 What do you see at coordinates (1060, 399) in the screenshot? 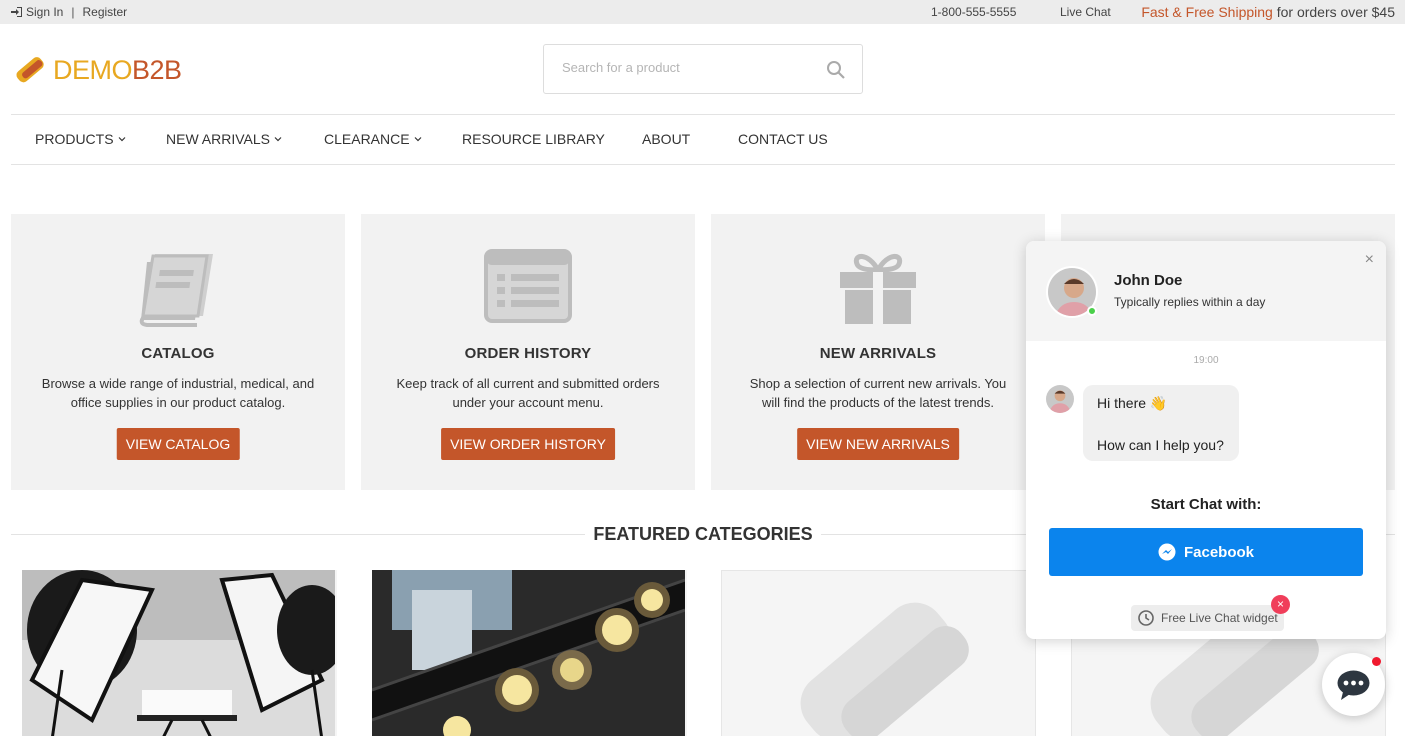
I see `avatar` at bounding box center [1060, 399].